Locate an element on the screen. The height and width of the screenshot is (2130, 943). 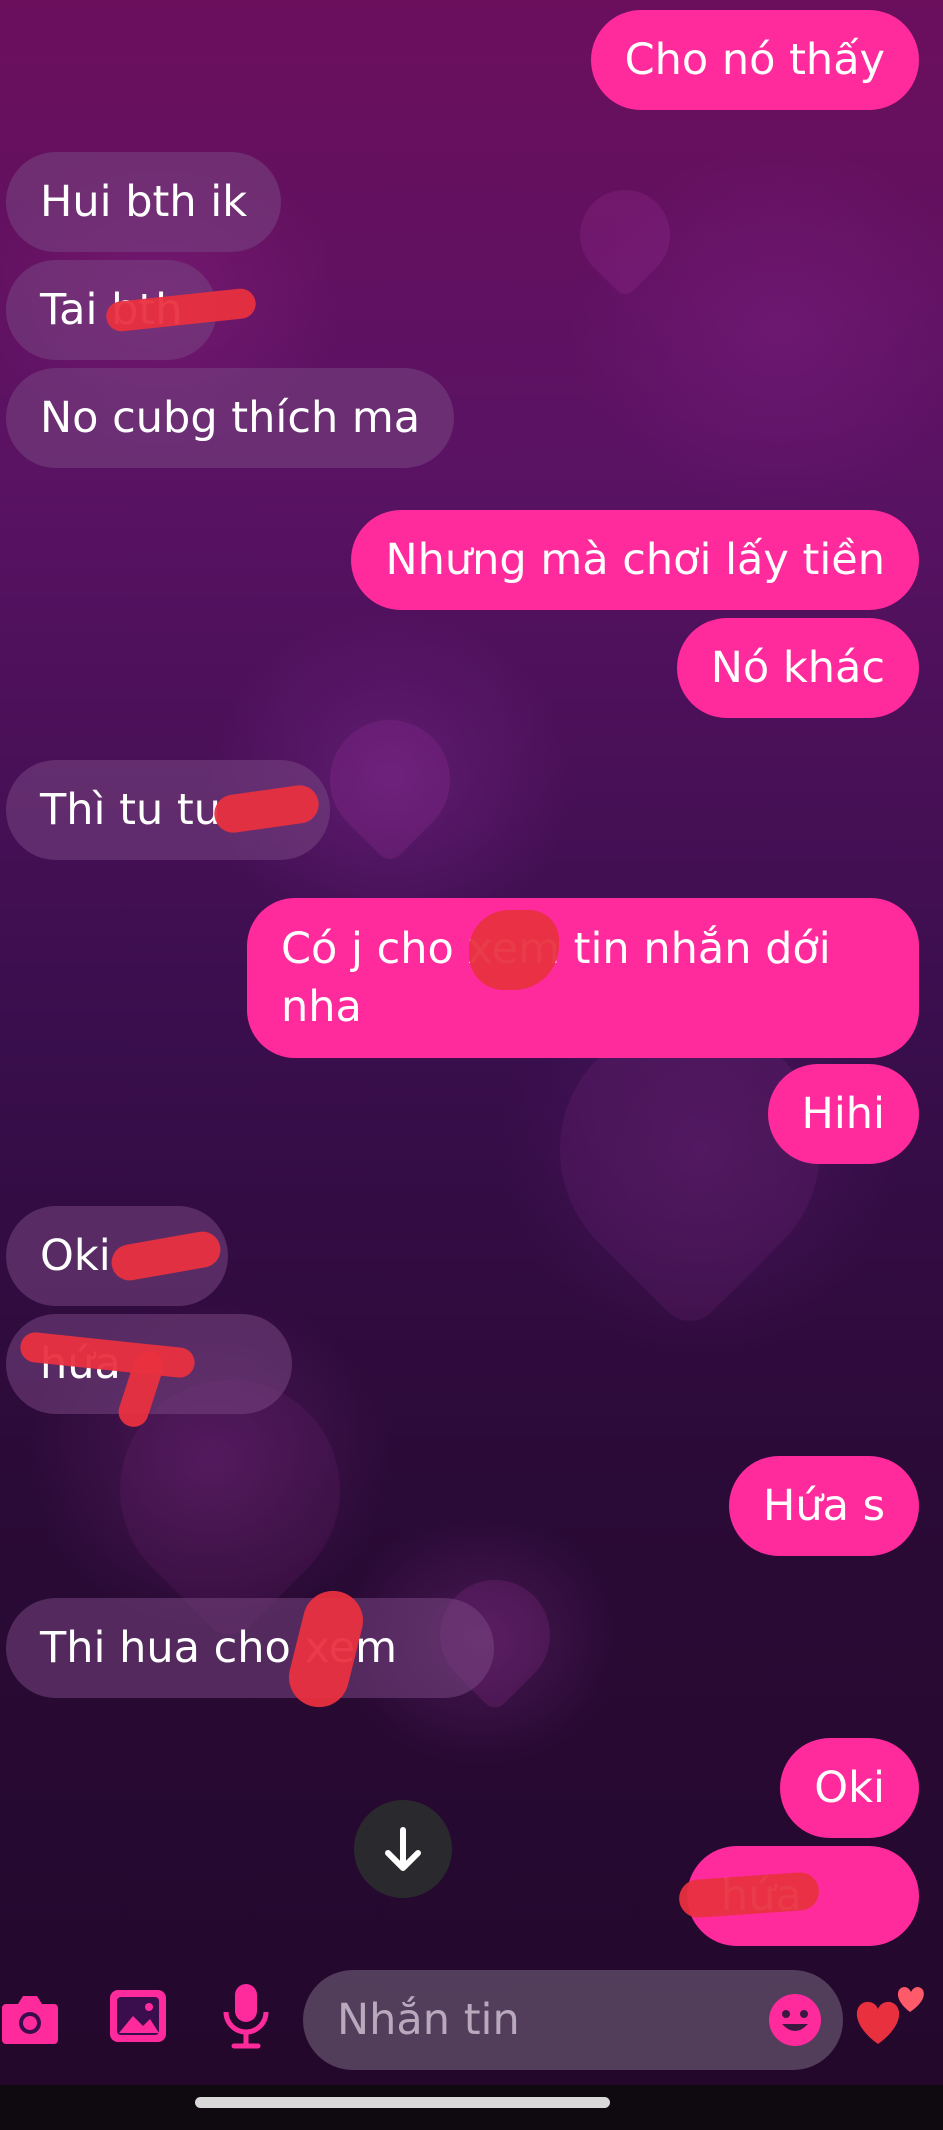
message-bubble-incoming: hứa is located at coordinates (149, 1372).